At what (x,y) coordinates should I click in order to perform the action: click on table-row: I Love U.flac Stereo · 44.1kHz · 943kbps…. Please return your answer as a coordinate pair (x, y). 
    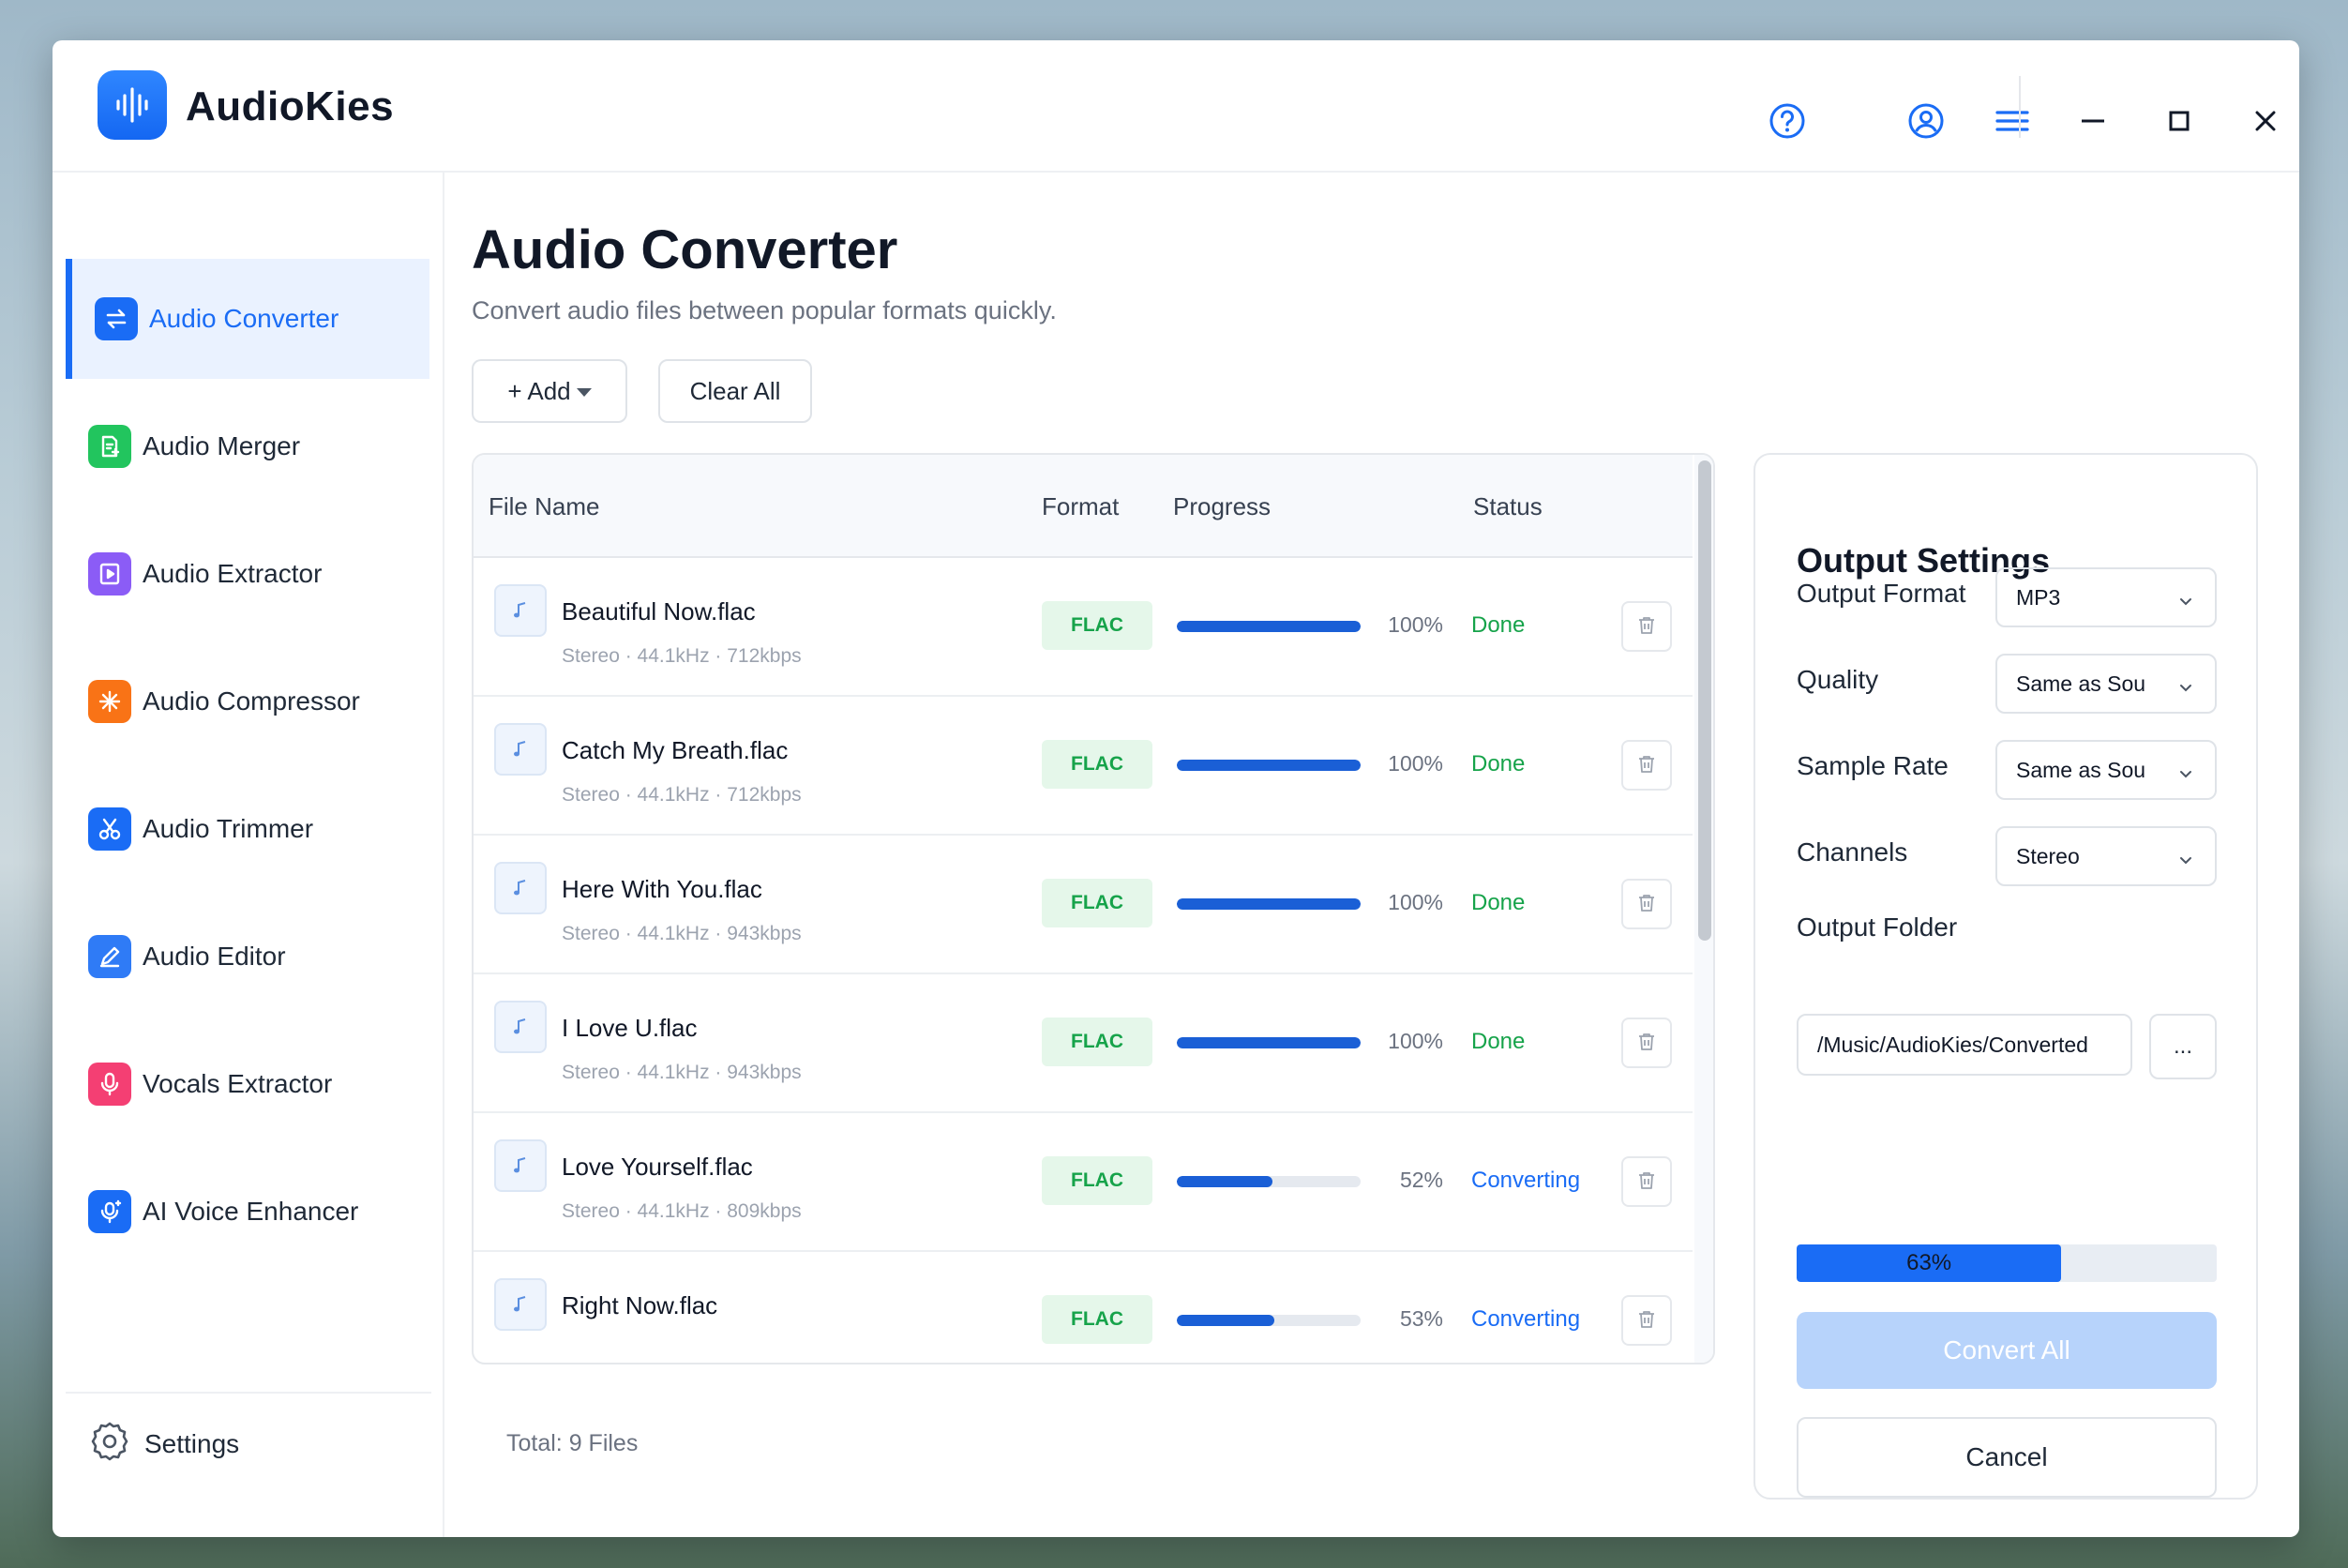
    Looking at the image, I should click on (1083, 1043).